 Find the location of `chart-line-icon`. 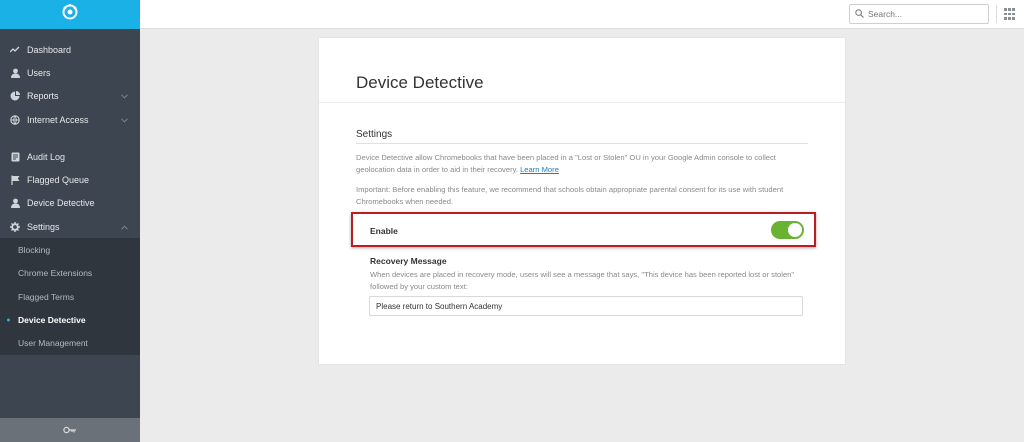

chart-line-icon is located at coordinates (15, 50).